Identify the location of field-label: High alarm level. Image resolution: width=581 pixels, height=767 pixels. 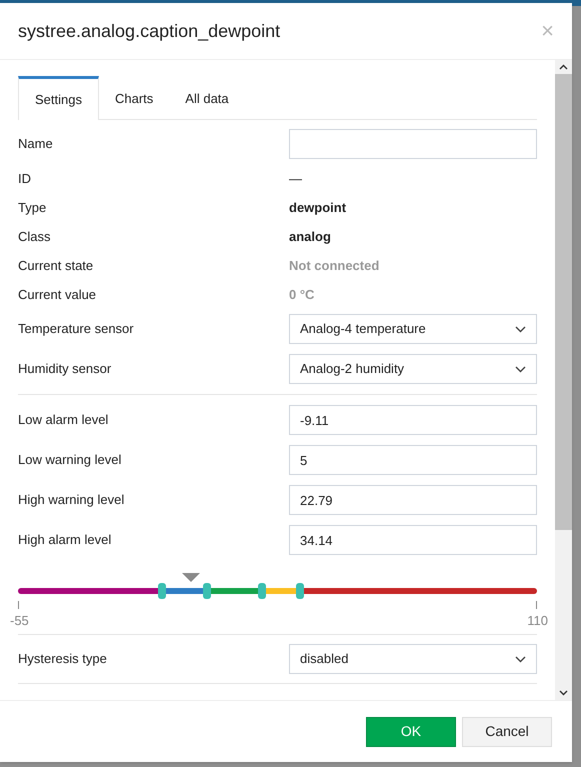
(65, 540).